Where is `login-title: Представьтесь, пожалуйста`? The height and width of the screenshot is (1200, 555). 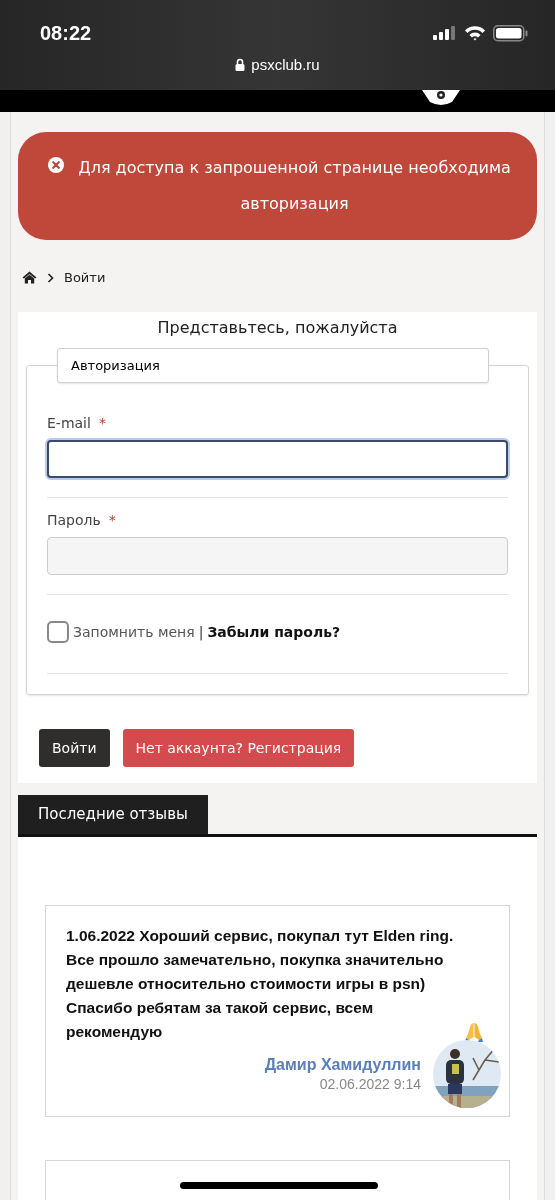 login-title: Представьтесь, пожалуйста is located at coordinates (277, 327).